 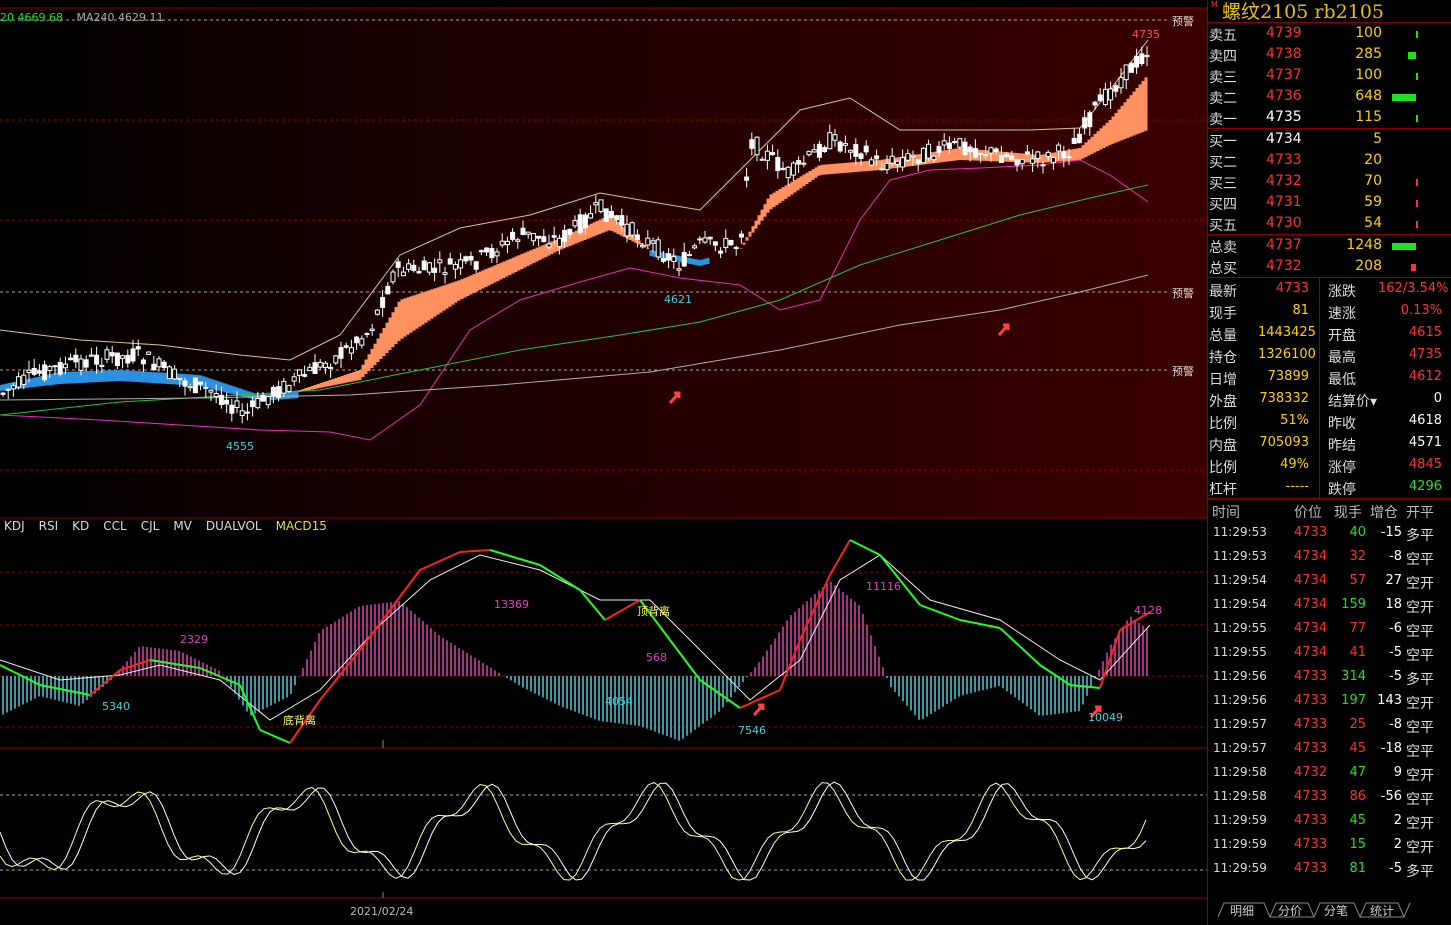 What do you see at coordinates (14, 526) in the screenshot?
I see `indicator-tab-kdj: KDJ` at bounding box center [14, 526].